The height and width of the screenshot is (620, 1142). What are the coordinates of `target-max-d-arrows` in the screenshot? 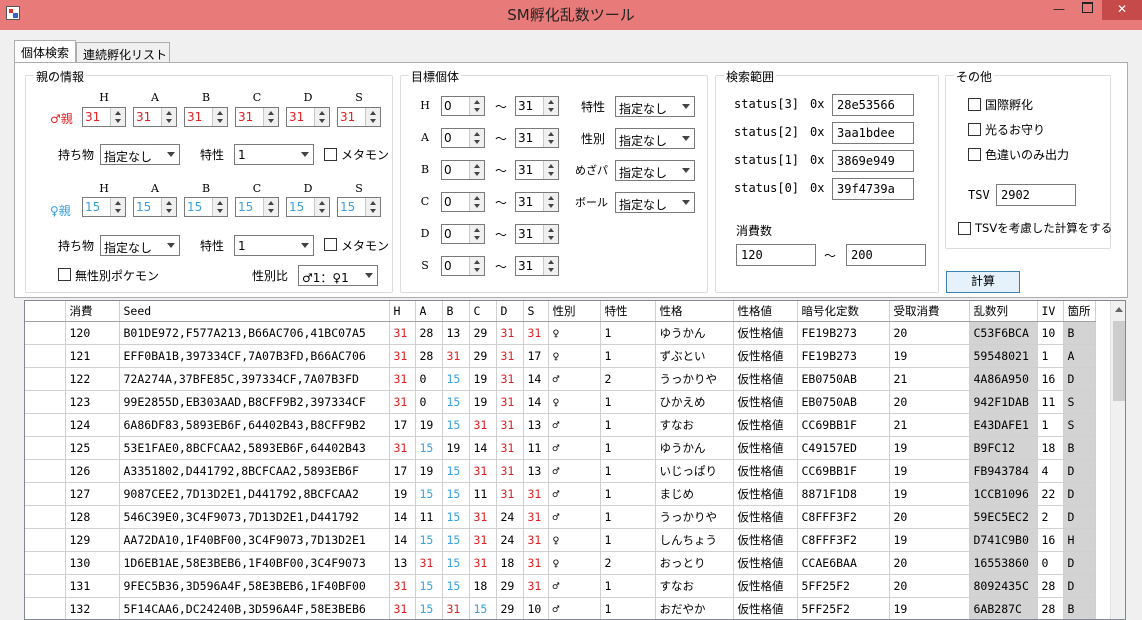 It's located at (550, 234).